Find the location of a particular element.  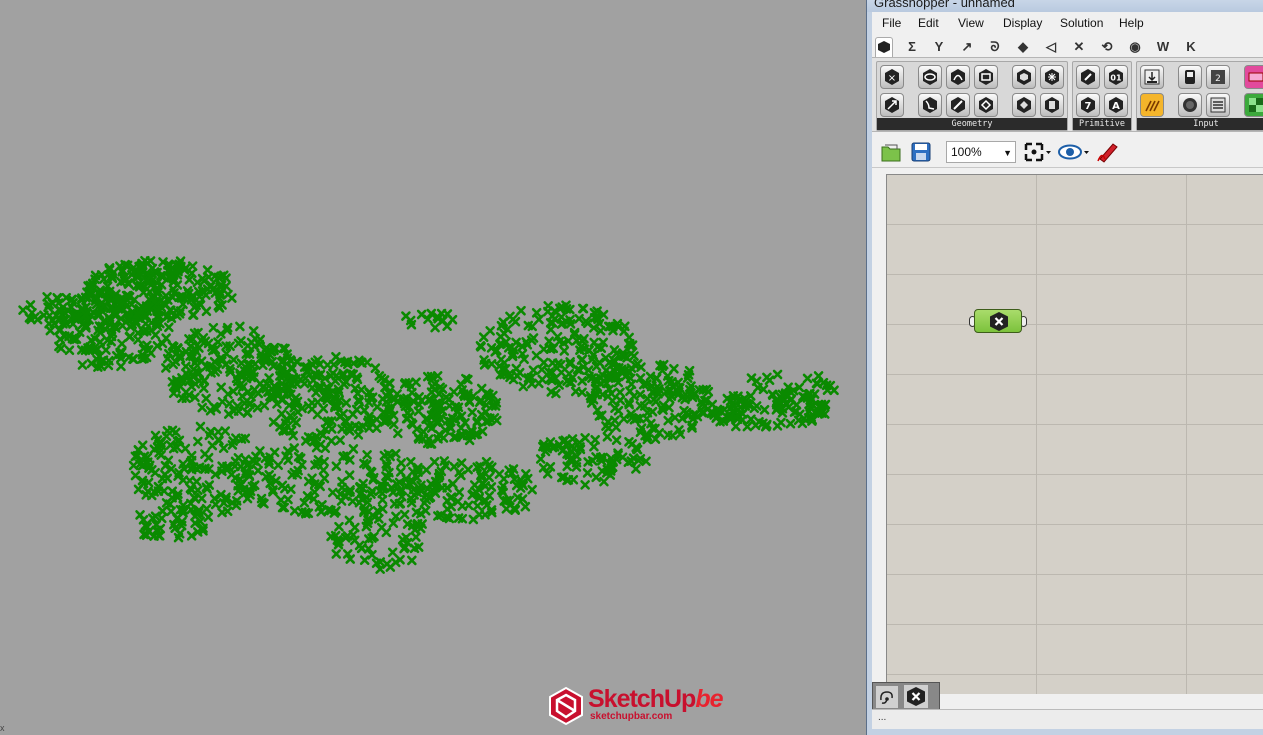

boolean-button: 01 is located at coordinates (1116, 77).